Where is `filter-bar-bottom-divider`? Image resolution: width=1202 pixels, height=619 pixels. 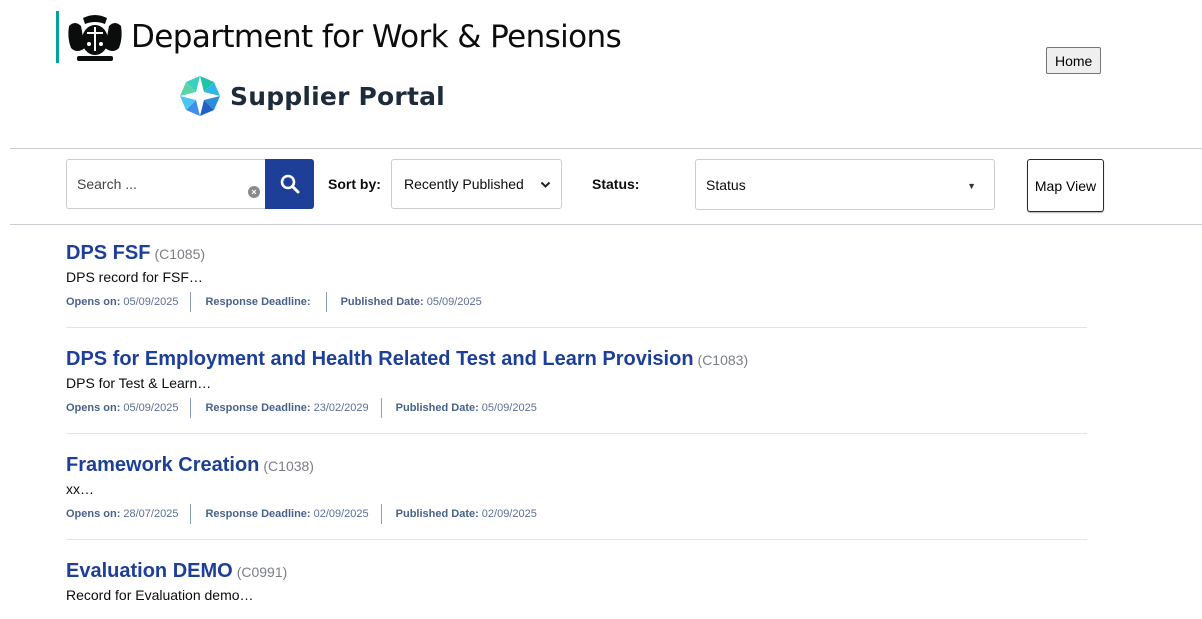
filter-bar-bottom-divider is located at coordinates (606, 224).